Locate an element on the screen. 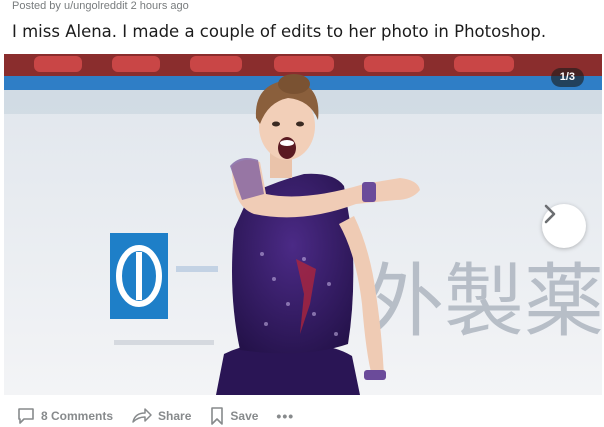 This screenshot has height=427, width=604. share-button: Share is located at coordinates (161, 415).